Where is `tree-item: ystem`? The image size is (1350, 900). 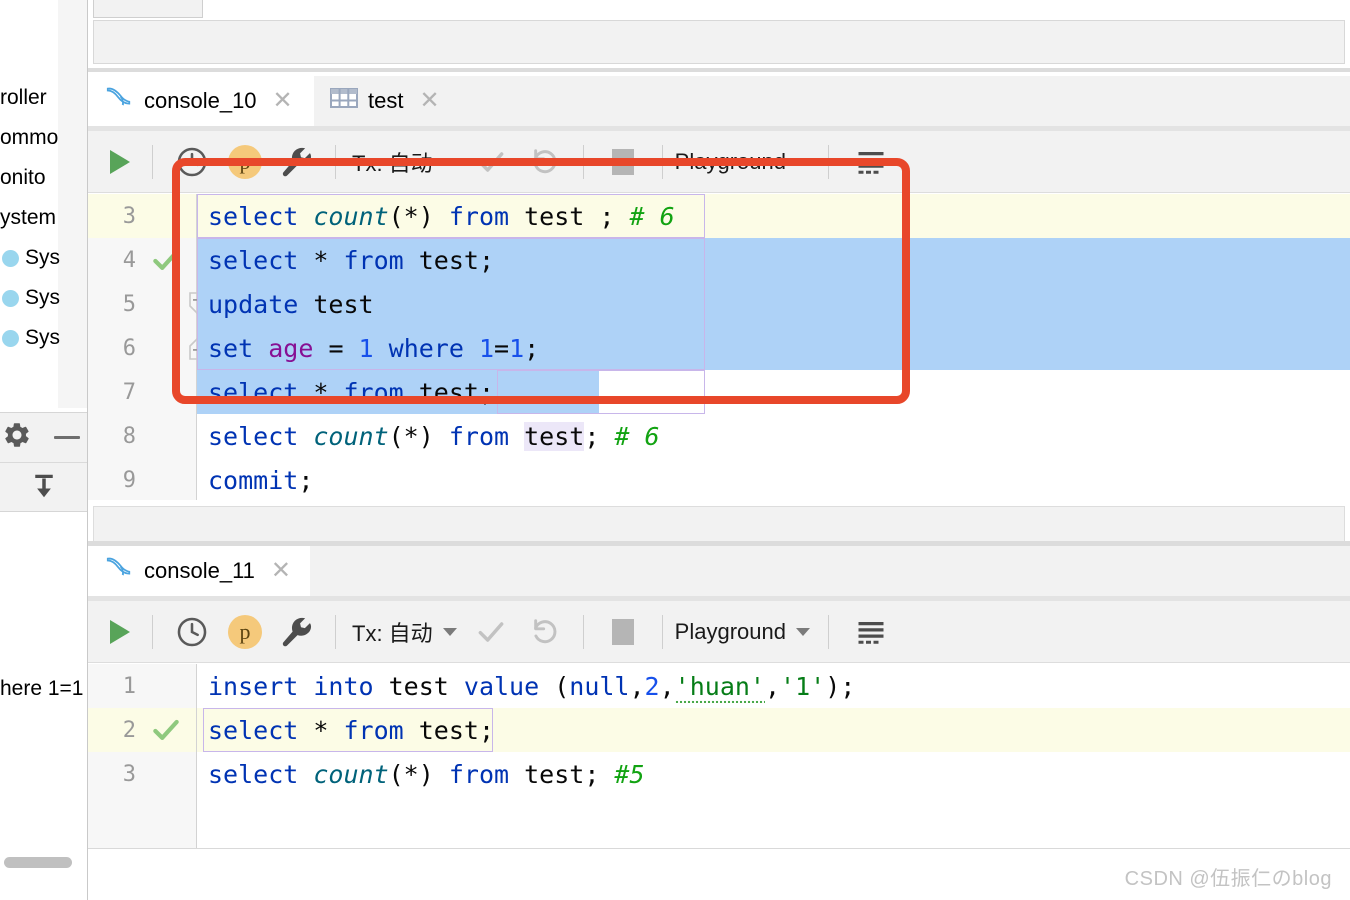 tree-item: ystem is located at coordinates (33, 218).